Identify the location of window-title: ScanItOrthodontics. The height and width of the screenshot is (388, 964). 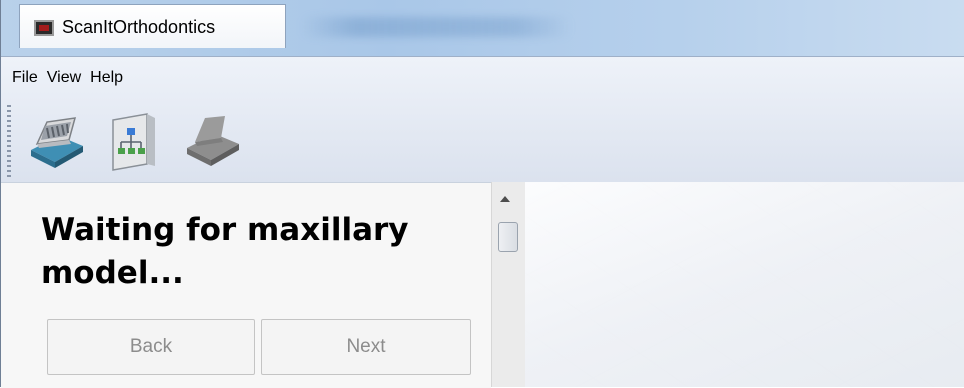
(139, 27).